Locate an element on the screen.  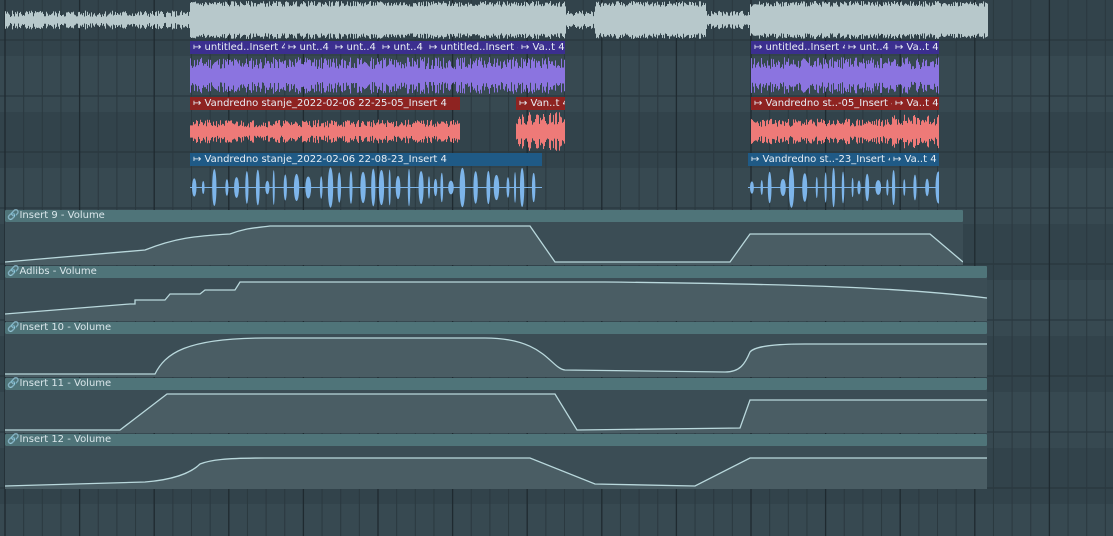
clip-title: ↦ Vandredno st..-23_Insert 4 is located at coordinates (819, 159).